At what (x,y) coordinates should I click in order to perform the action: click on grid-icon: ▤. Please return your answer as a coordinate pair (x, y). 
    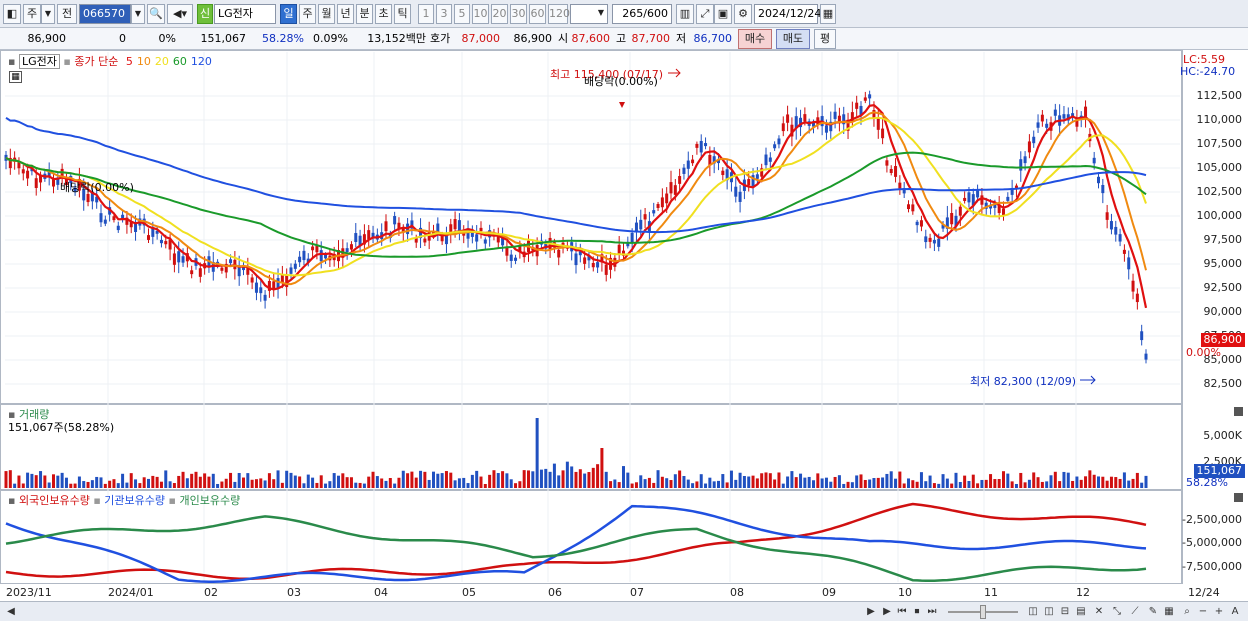
    Looking at the image, I should click on (1081, 612).